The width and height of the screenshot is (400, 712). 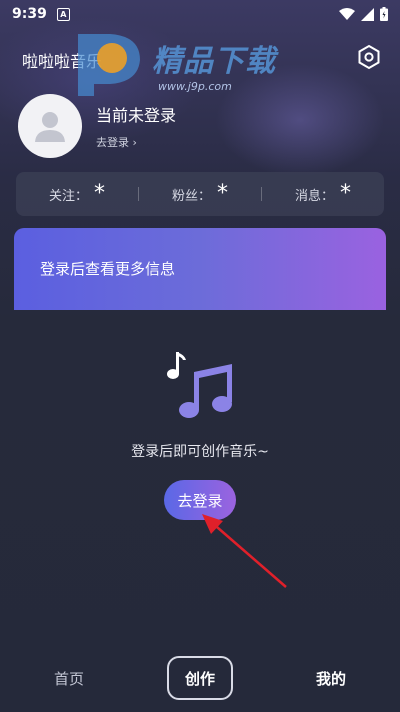 I want to click on status-time: 9:39, so click(x=29, y=14).